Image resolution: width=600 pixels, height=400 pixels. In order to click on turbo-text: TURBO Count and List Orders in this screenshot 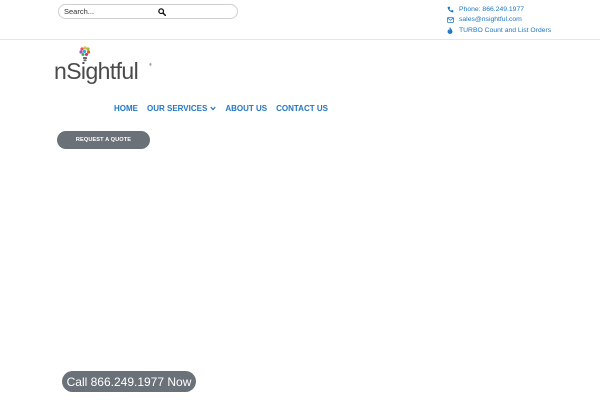, I will do `click(505, 30)`.